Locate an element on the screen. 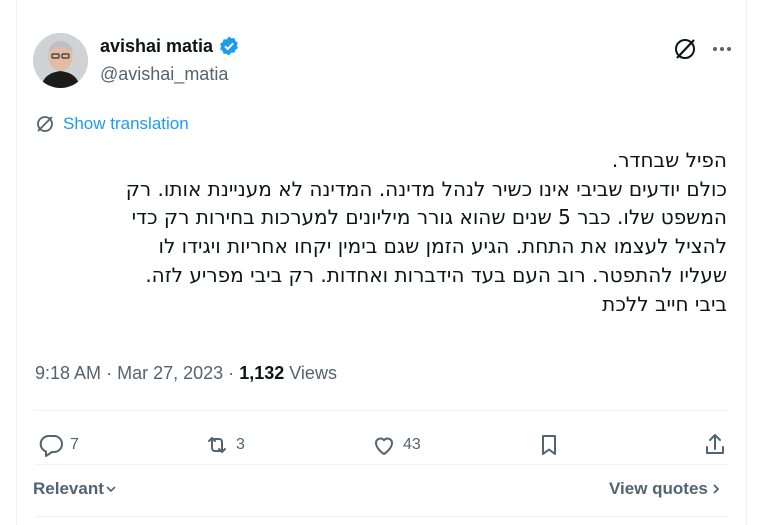 Image resolution: width=763 pixels, height=525 pixels. retweet-icon is located at coordinates (217, 445).